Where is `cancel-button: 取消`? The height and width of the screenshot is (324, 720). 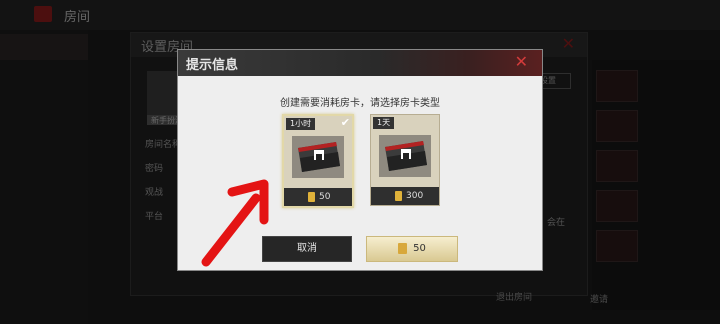
cancel-button: 取消 is located at coordinates (307, 249).